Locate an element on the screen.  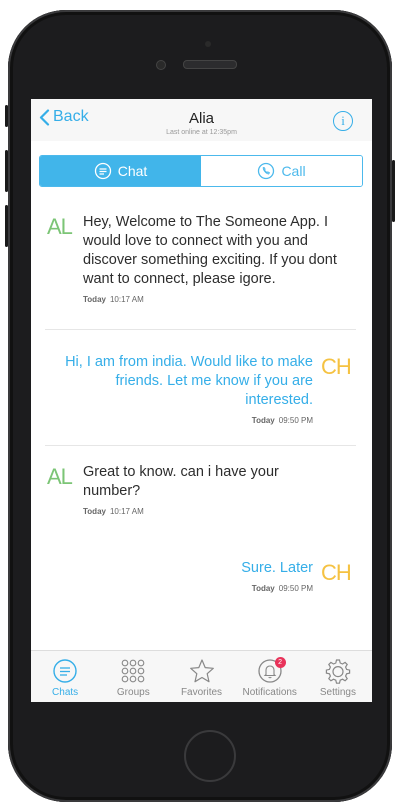
tab-groups-label: Groups is located at coordinates (133, 692).